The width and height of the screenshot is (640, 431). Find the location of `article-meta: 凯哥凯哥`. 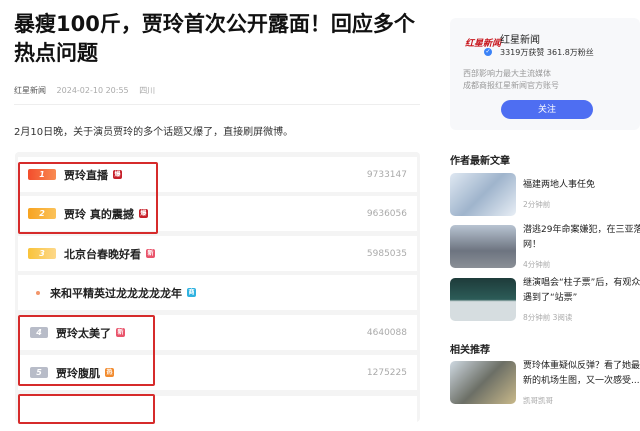

article-meta: 凯哥凯哥 is located at coordinates (538, 400).